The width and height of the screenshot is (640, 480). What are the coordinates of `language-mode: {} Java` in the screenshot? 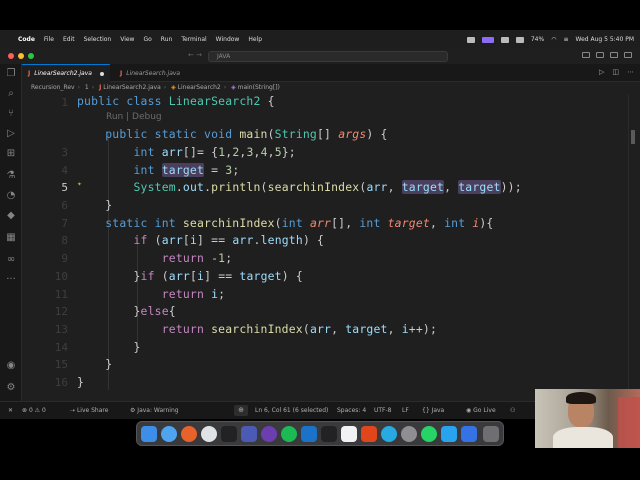 It's located at (433, 410).